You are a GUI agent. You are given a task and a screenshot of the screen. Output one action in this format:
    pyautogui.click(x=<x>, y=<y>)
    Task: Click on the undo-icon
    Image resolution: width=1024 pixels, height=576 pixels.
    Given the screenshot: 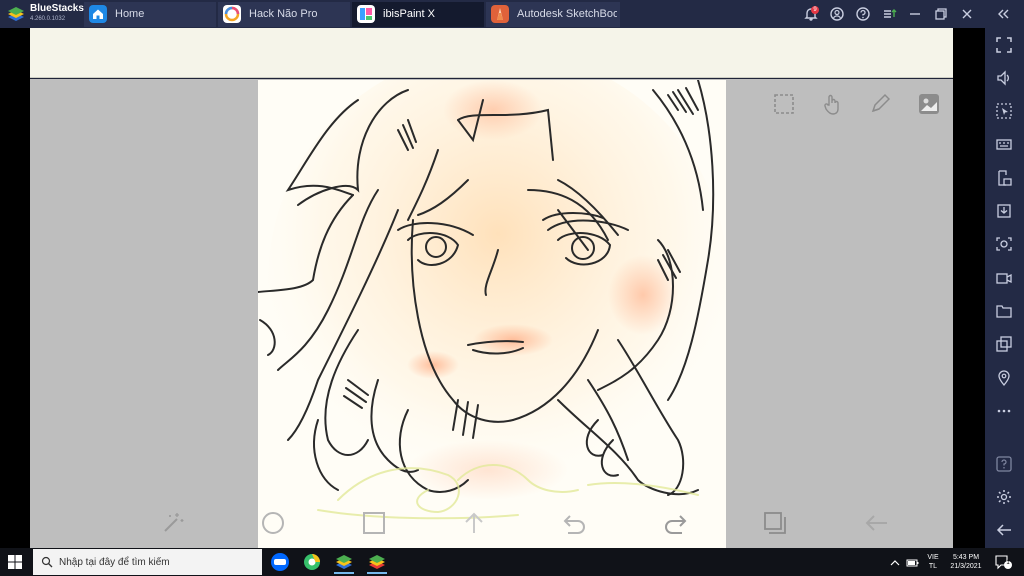 What is the action you would take?
    pyautogui.click(x=575, y=523)
    